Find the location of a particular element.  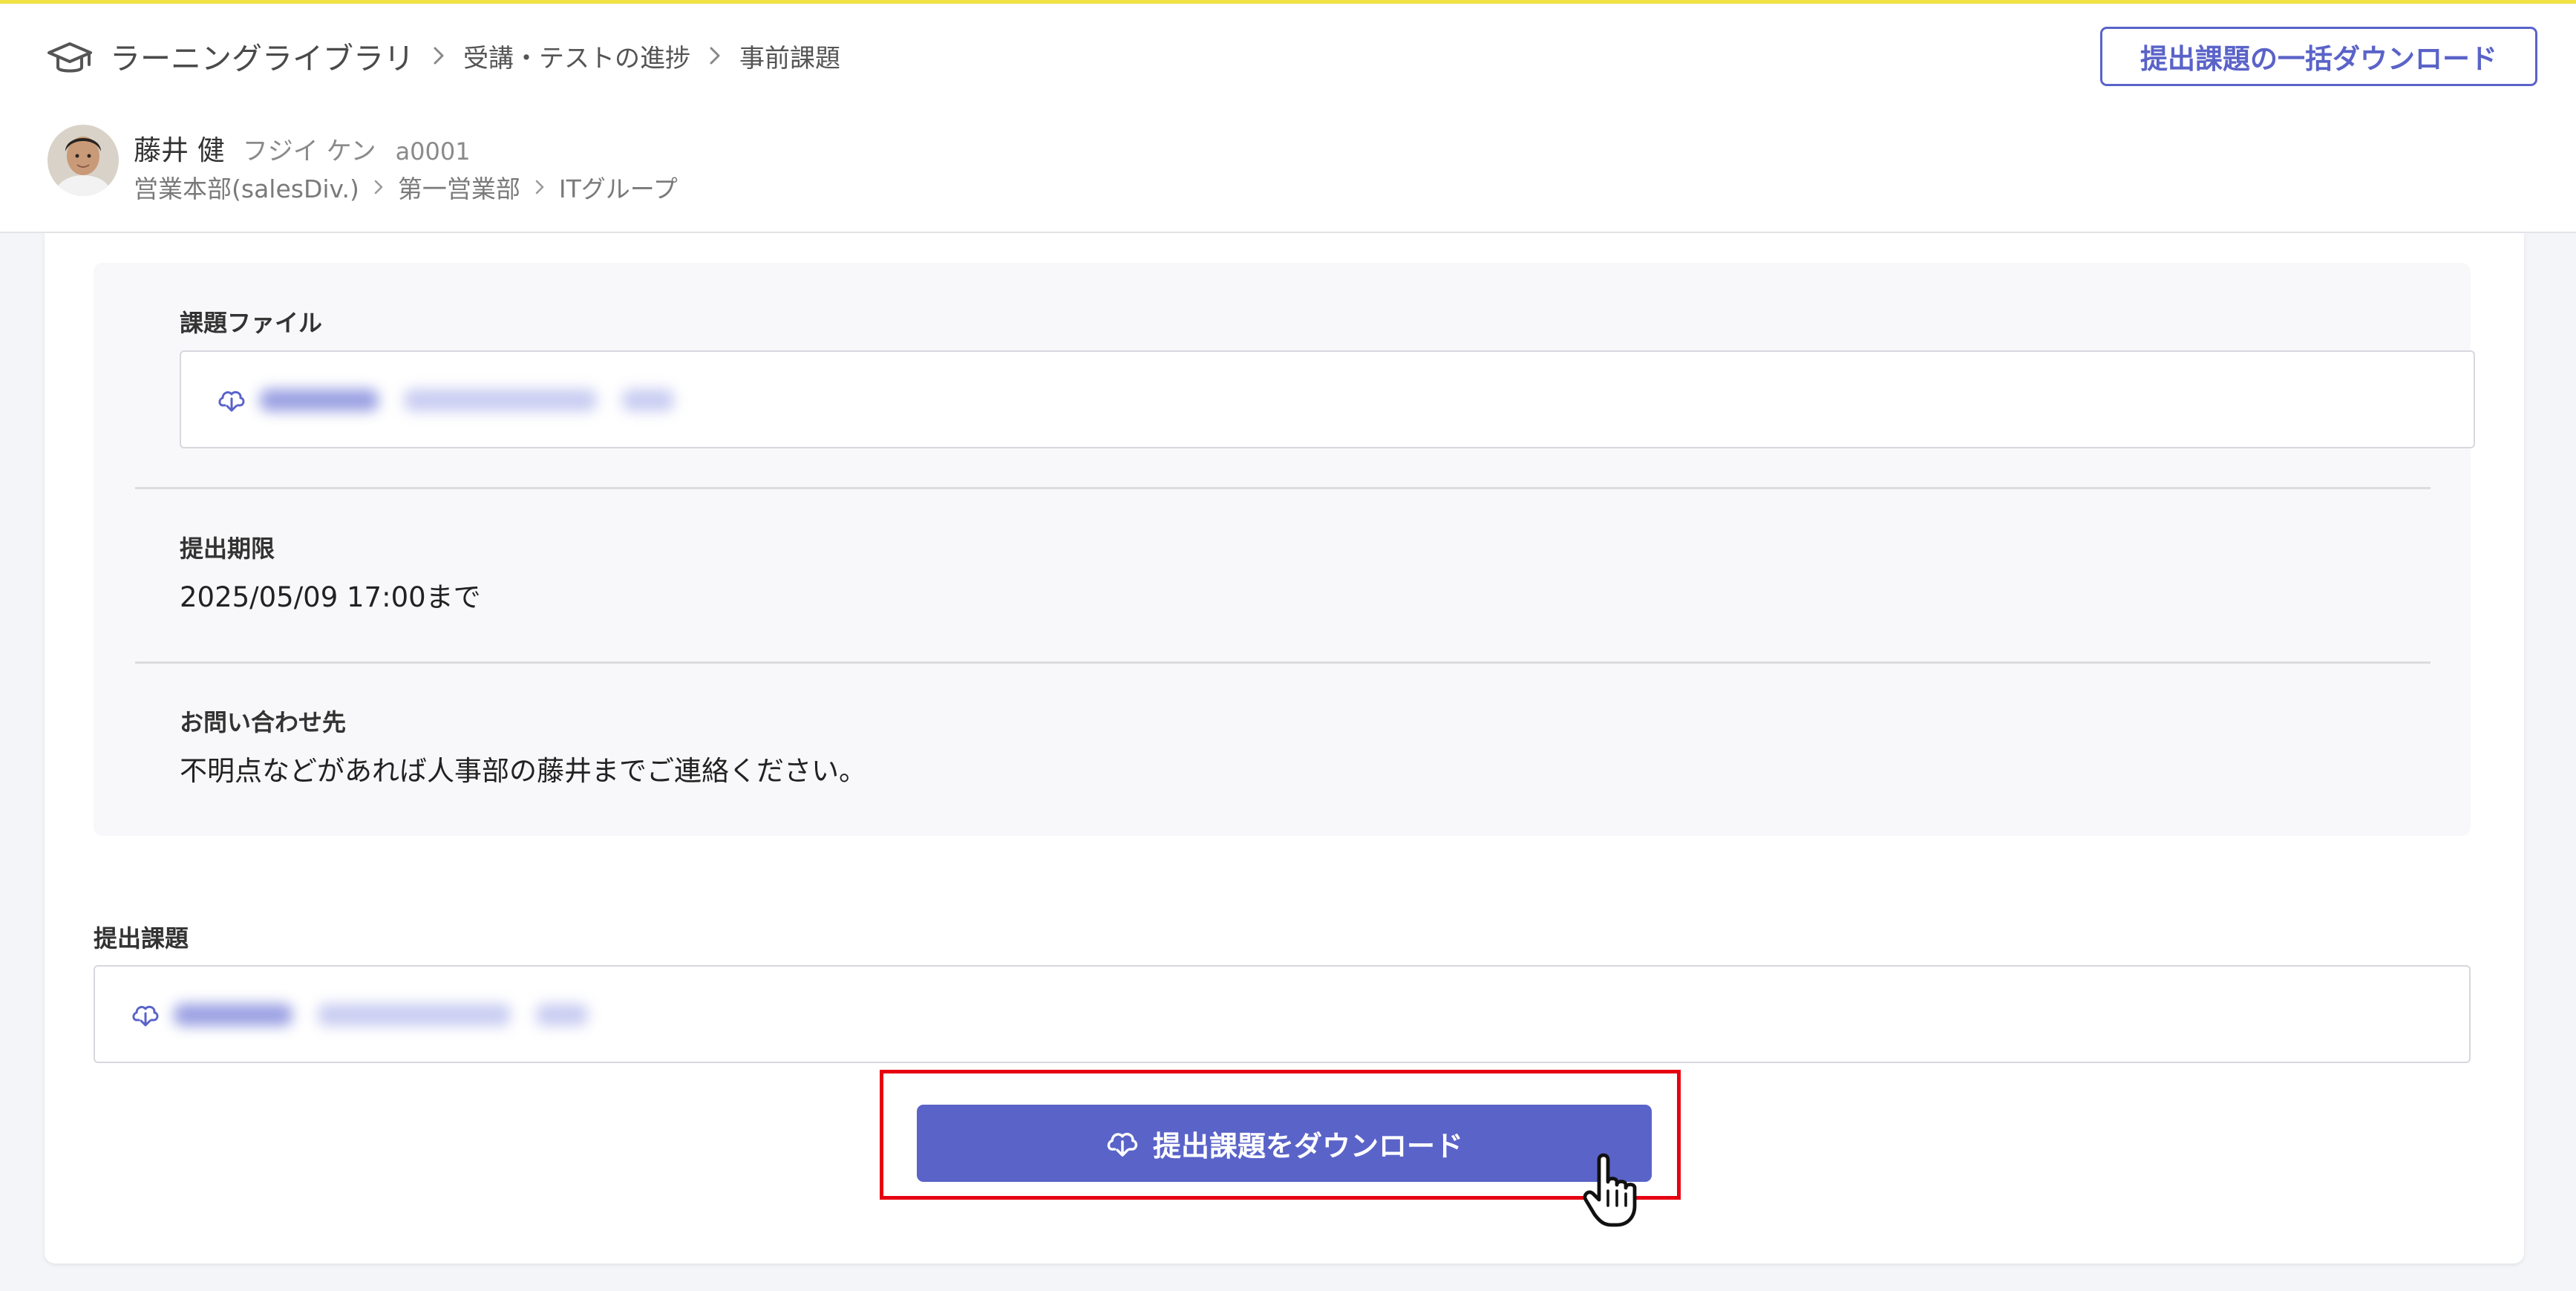

deadline-value: 2025/05/09 17:00まで is located at coordinates (330, 597).